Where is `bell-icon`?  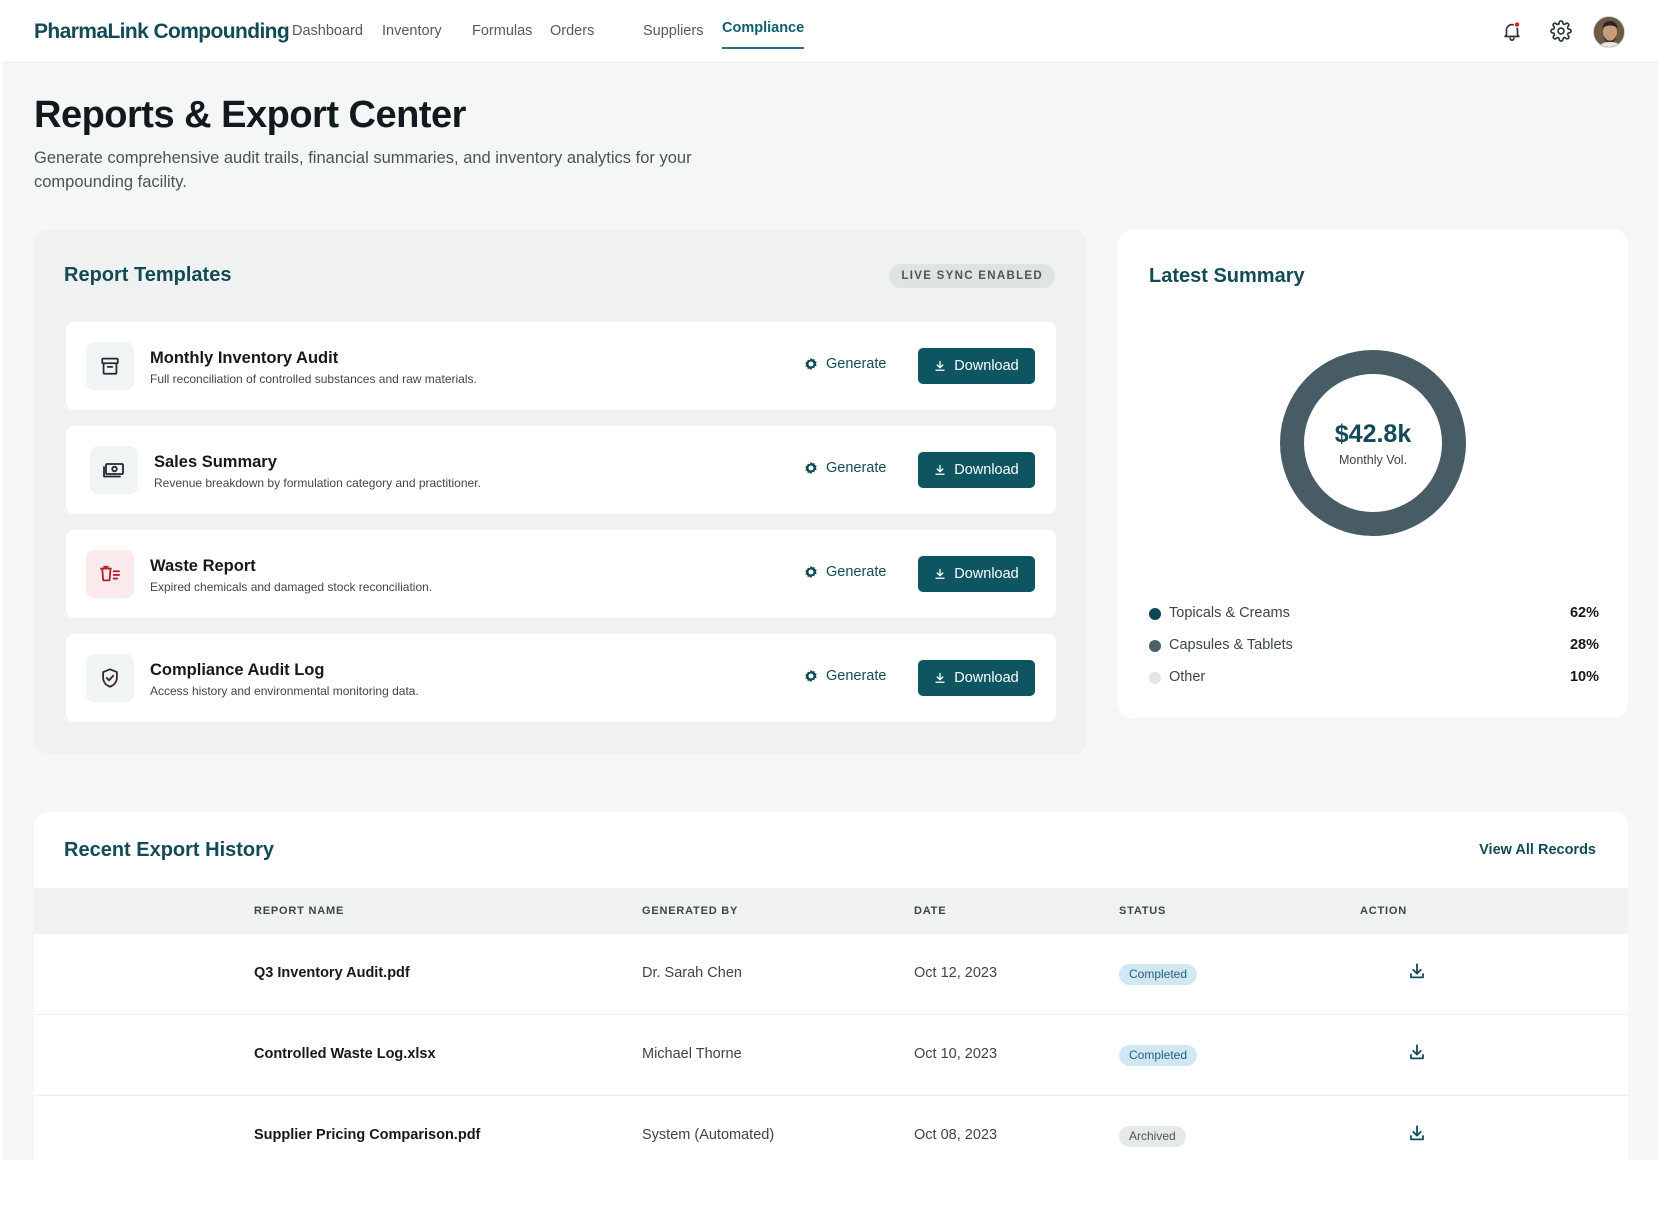 bell-icon is located at coordinates (1512, 31).